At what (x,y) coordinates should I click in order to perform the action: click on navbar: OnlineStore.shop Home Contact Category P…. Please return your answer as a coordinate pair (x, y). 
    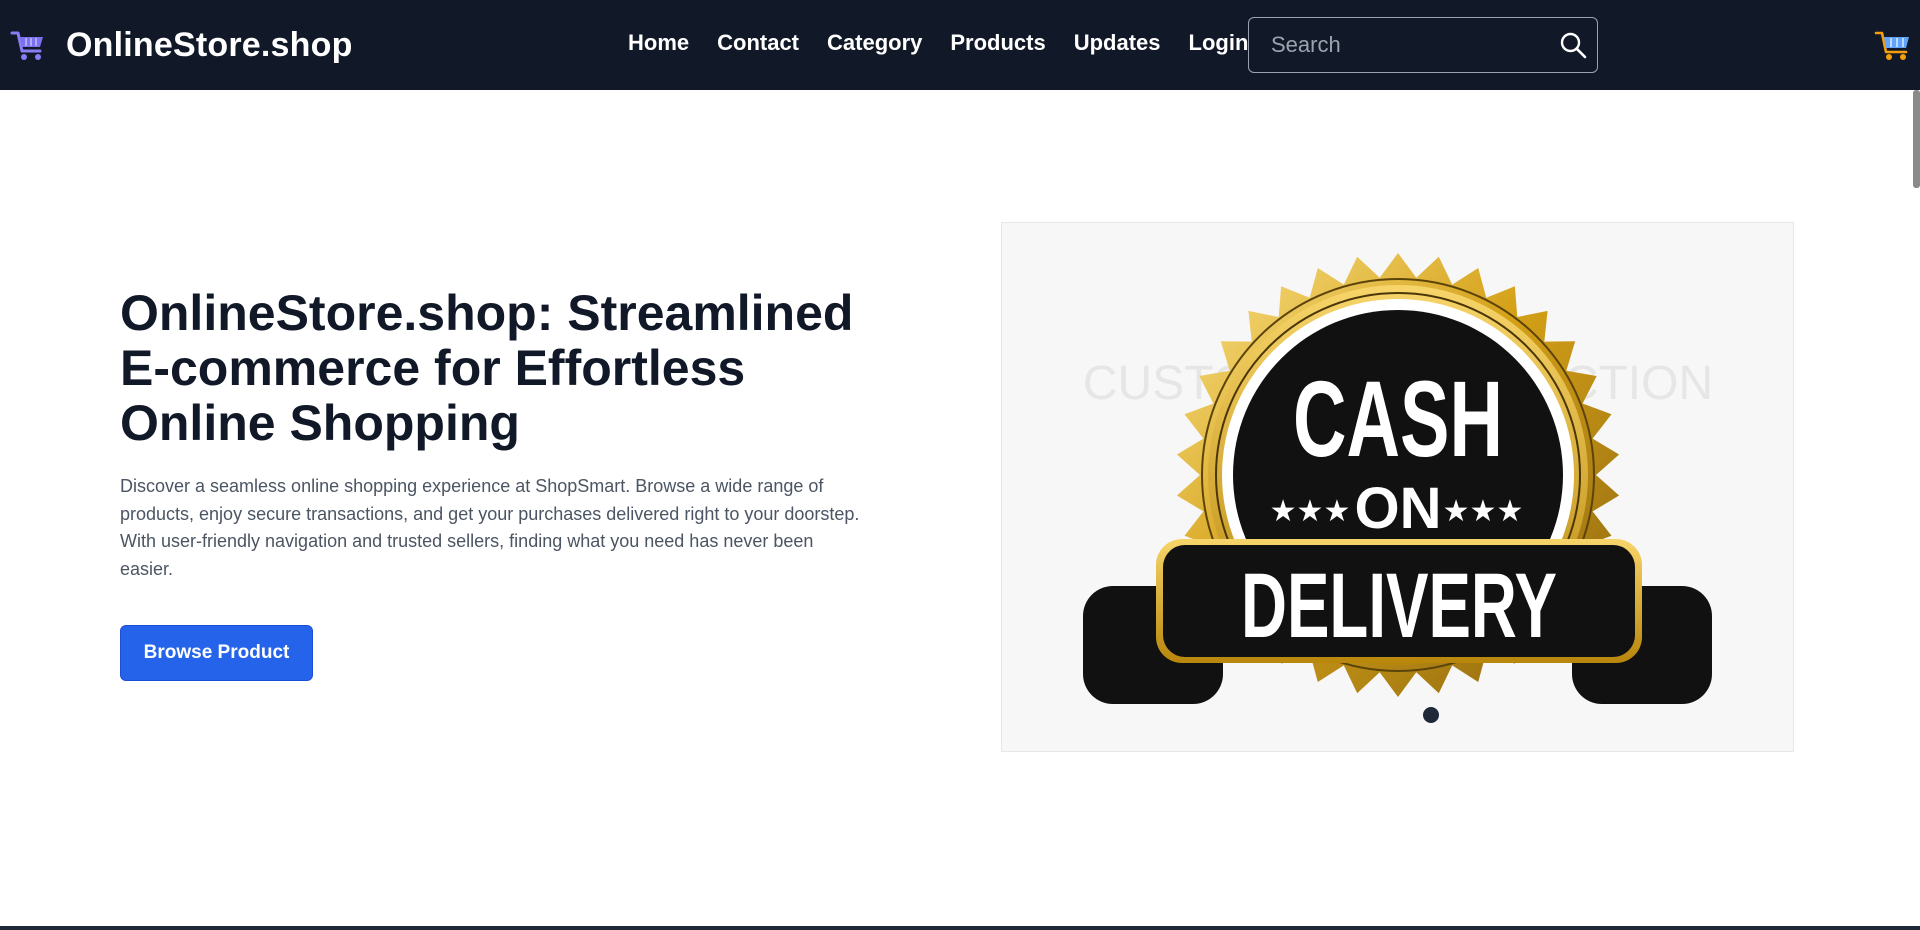
    Looking at the image, I should click on (960, 45).